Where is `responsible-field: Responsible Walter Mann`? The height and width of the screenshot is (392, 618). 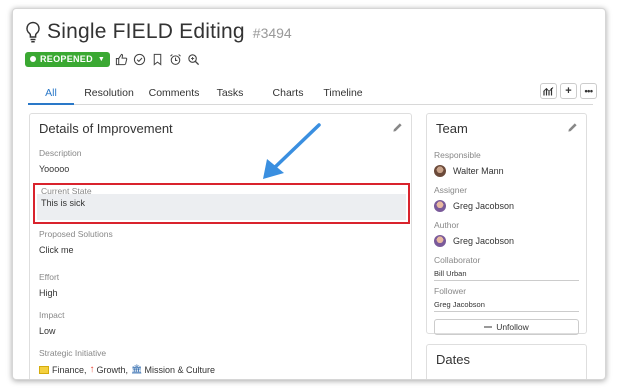
responsible-field: Responsible Walter Mann is located at coordinates (506, 163).